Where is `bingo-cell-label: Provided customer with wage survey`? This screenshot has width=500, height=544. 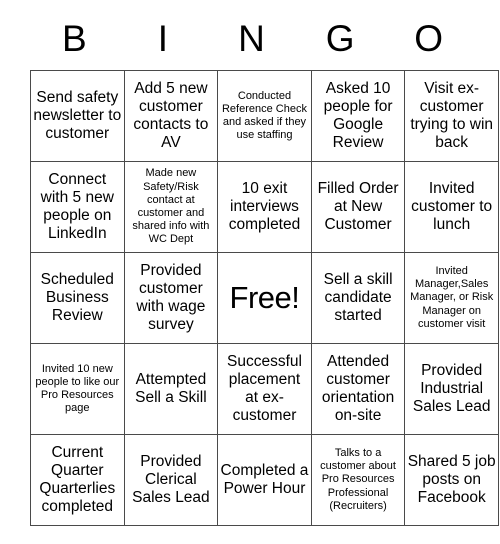
bingo-cell-label: Provided customer with wage survey is located at coordinates (171, 297).